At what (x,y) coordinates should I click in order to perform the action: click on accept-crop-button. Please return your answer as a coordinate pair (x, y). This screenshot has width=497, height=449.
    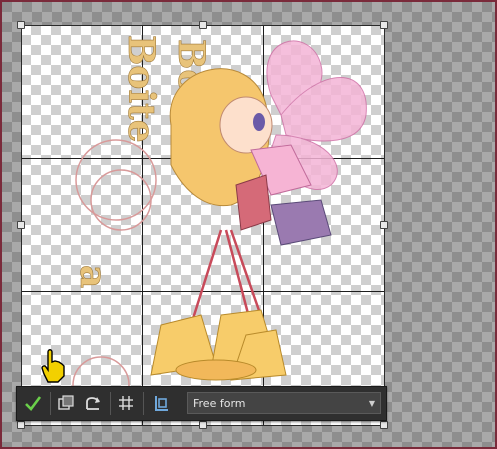
    Looking at the image, I should click on (33, 403).